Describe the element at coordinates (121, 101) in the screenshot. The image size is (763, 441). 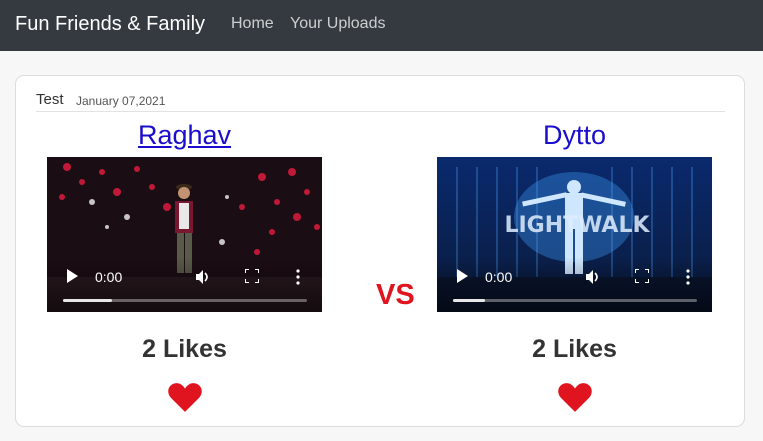
I see `post-date: January 07,2021` at that location.